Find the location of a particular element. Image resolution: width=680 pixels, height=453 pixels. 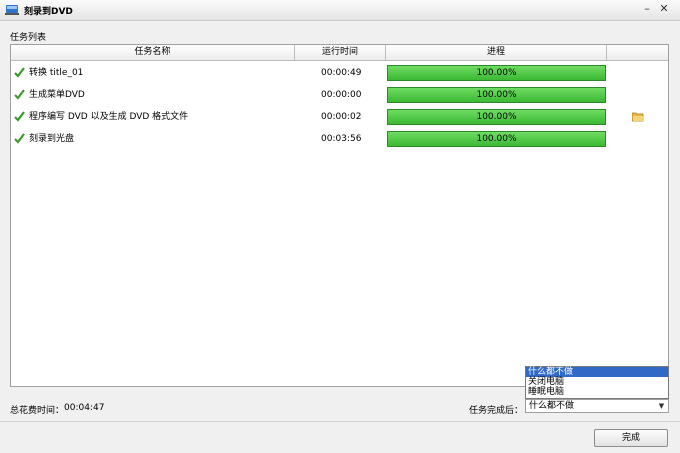

table-row: 生成菜单DVD 00:00:00 100.00% is located at coordinates (339, 95).